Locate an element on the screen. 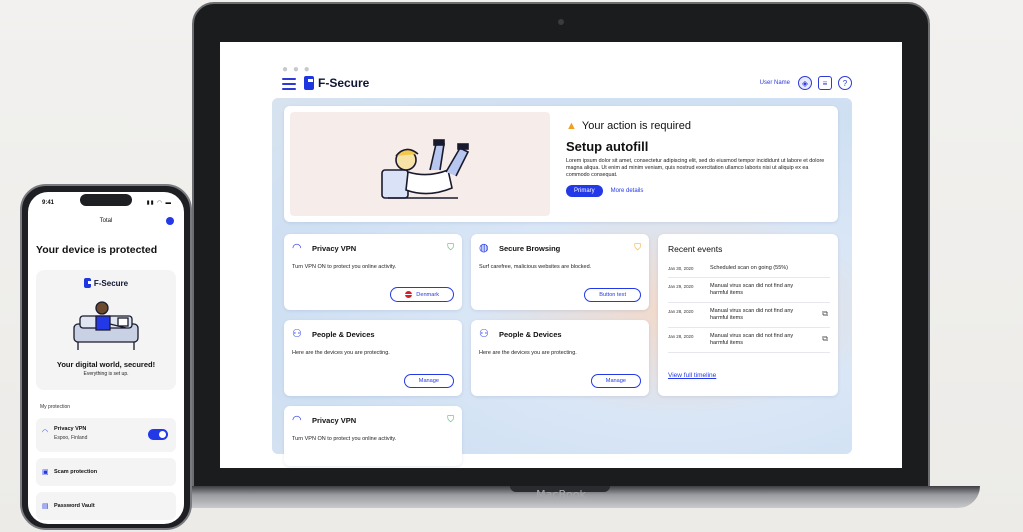 The width and height of the screenshot is (1023, 532). globe-icon: ◍ is located at coordinates (484, 248).